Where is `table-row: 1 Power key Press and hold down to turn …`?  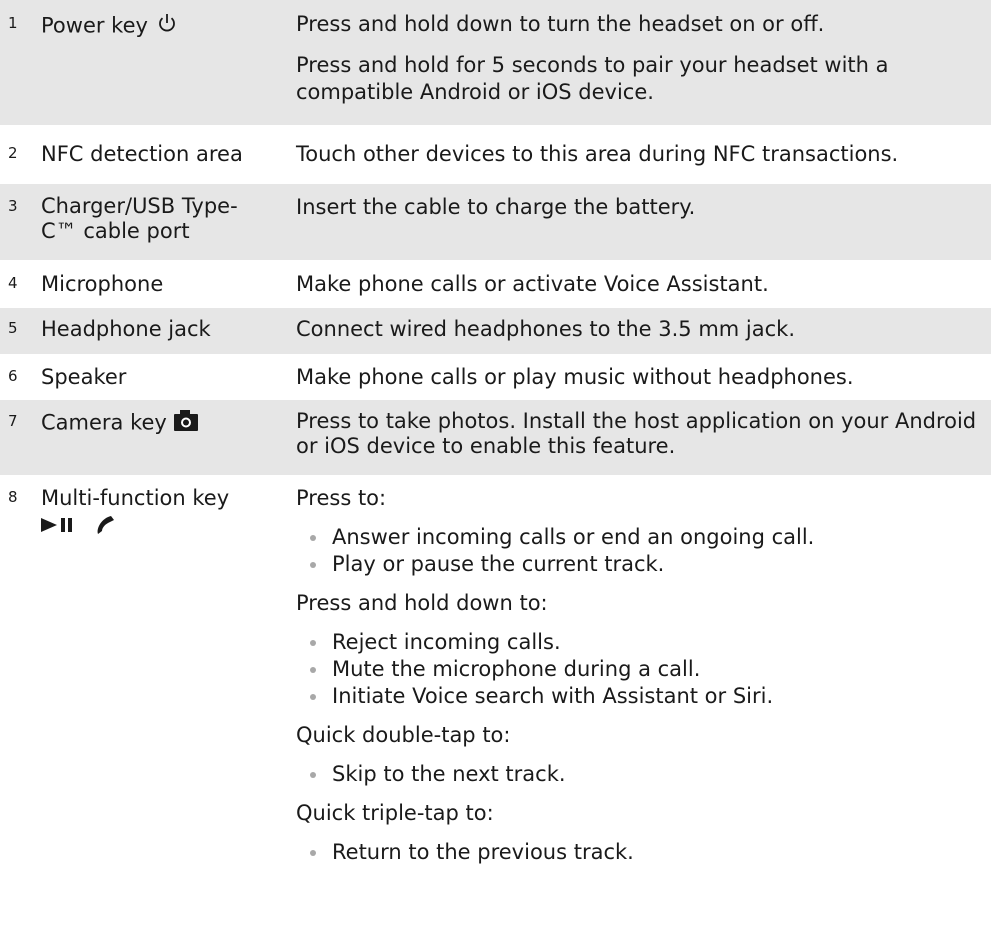
table-row: 1 Power key Press and hold down to turn … is located at coordinates (495, 62).